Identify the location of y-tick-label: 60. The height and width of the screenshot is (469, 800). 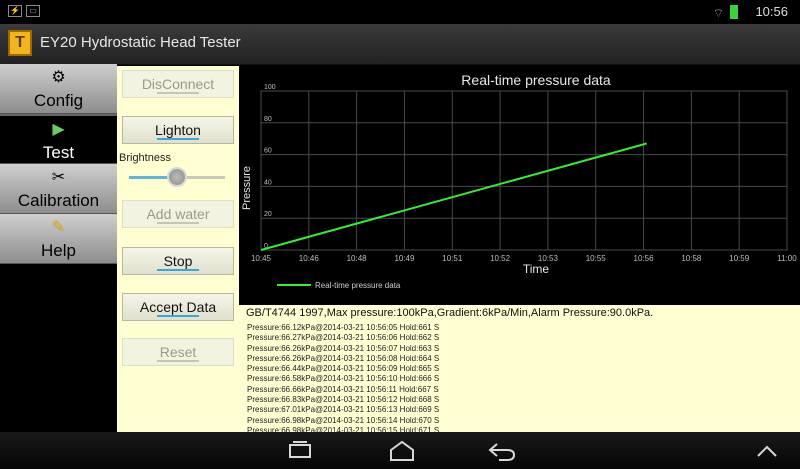
(268, 151).